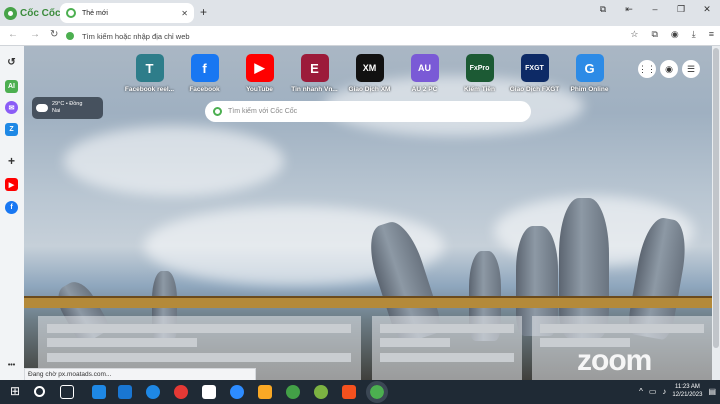  Describe the element at coordinates (675, 34) in the screenshot. I see `profile-icon: ◉` at that location.